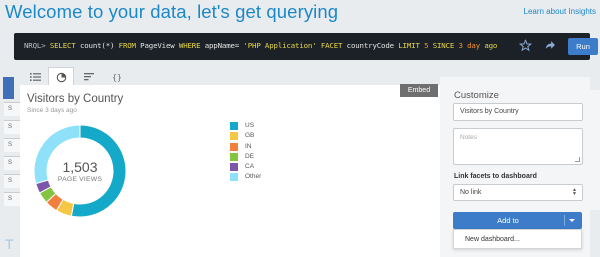 The image size is (600, 257). What do you see at coordinates (469, 45) in the screenshot?
I see `nrql-token: 3 day` at bounding box center [469, 45].